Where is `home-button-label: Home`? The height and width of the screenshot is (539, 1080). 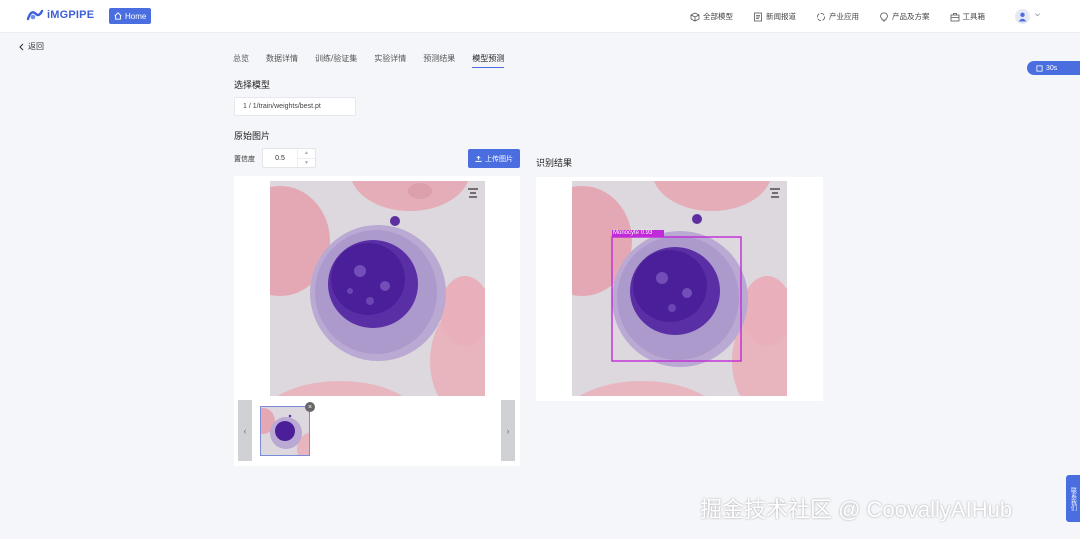
home-button-label: Home is located at coordinates (136, 16).